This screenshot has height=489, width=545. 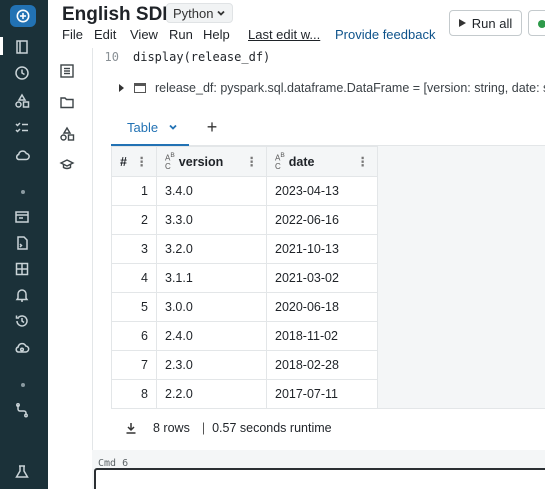 What do you see at coordinates (322, 278) in the screenshot?
I see `cell-date: 2021-03-02` at bounding box center [322, 278].